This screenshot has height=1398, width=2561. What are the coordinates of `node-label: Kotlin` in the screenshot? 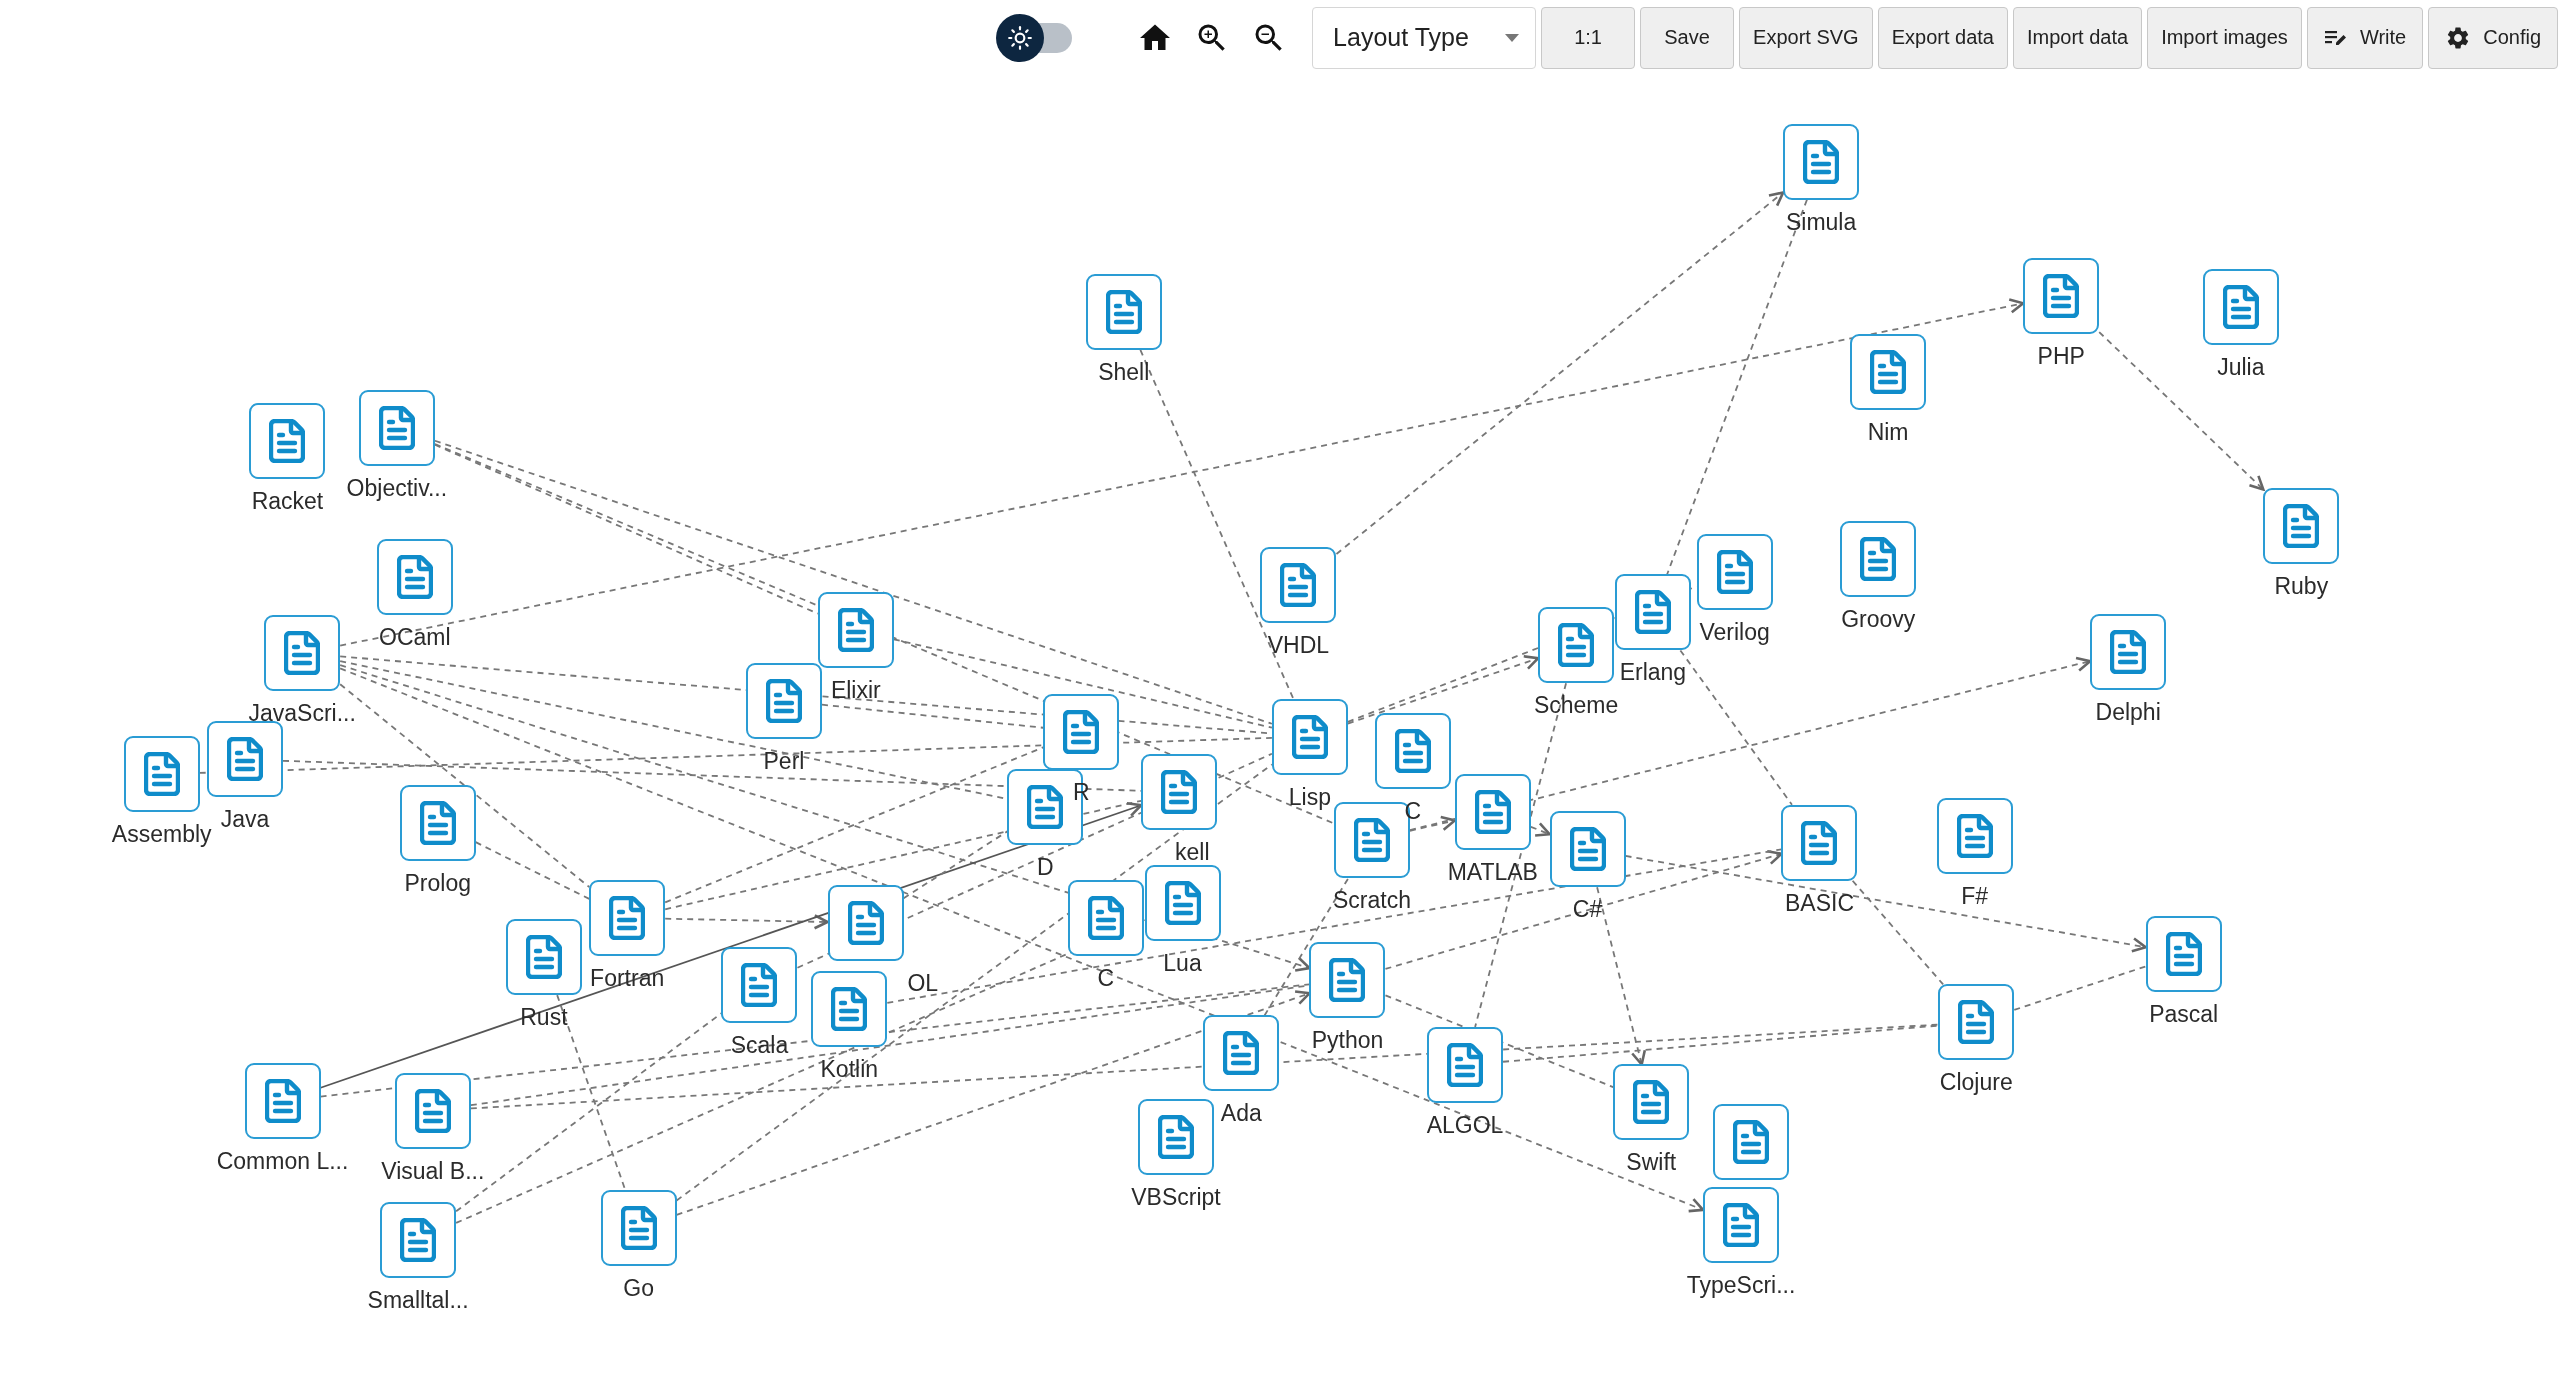 It's located at (849, 1069).